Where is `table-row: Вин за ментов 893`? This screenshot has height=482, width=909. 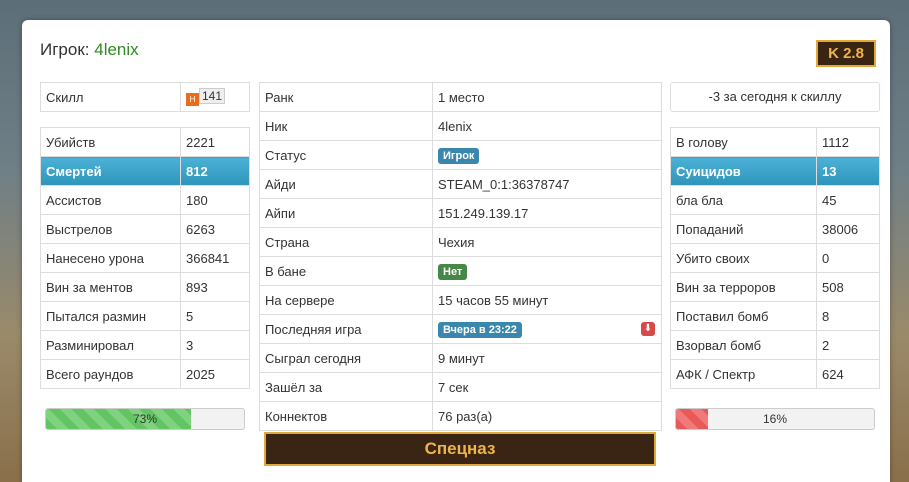 table-row: Вин за ментов 893 is located at coordinates (145, 287).